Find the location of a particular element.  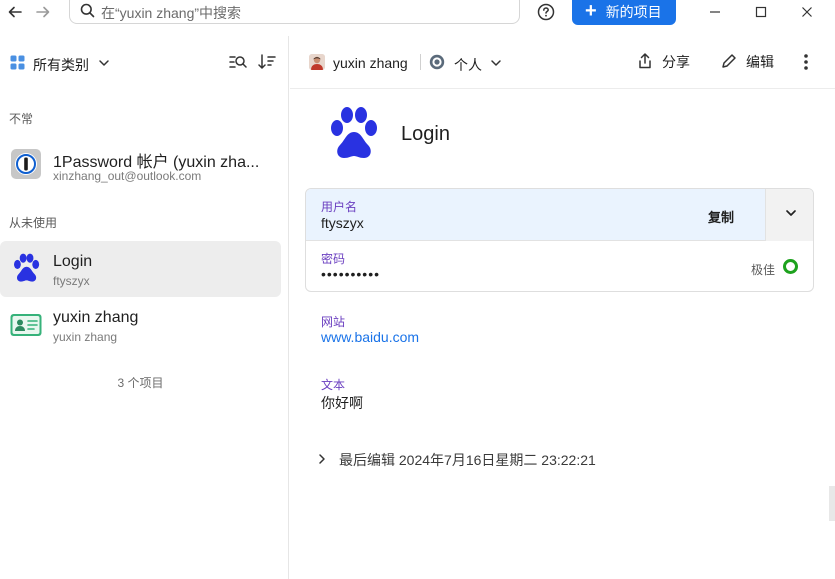

notes-label: 文本 is located at coordinates (333, 385).